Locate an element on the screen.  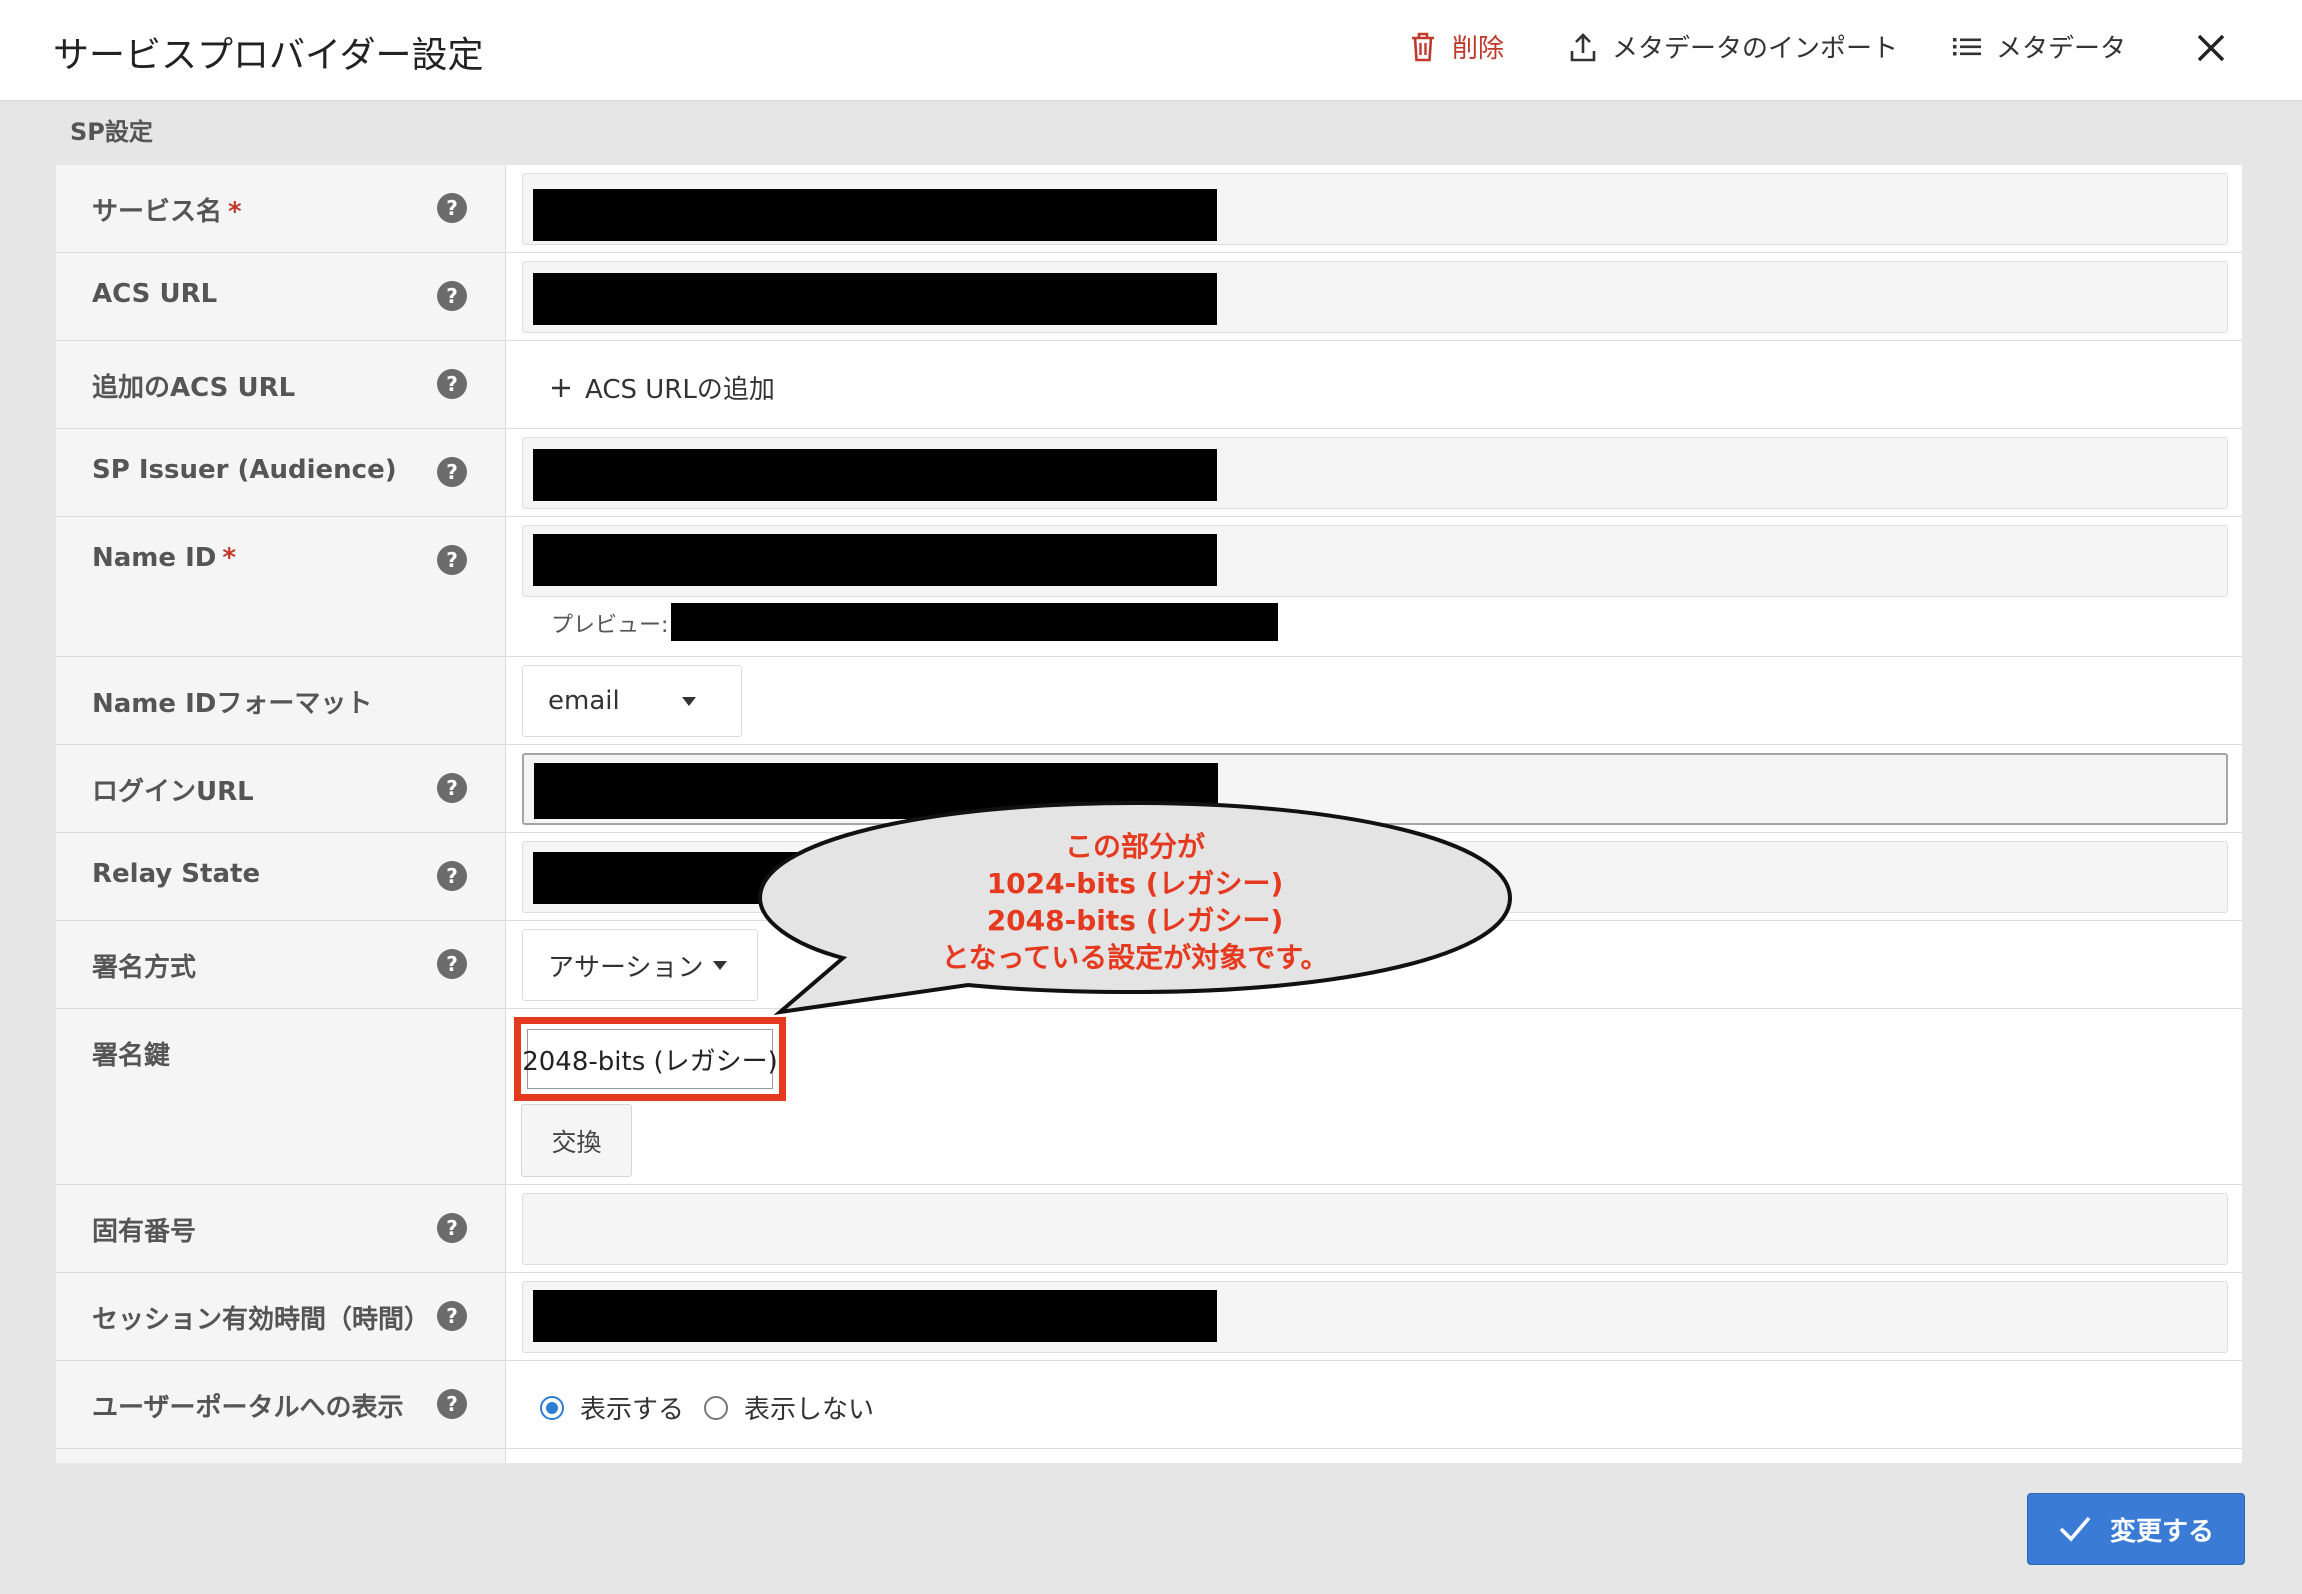
callout-line-2: 1024-bits (レガシー) is located at coordinates (1135, 883).